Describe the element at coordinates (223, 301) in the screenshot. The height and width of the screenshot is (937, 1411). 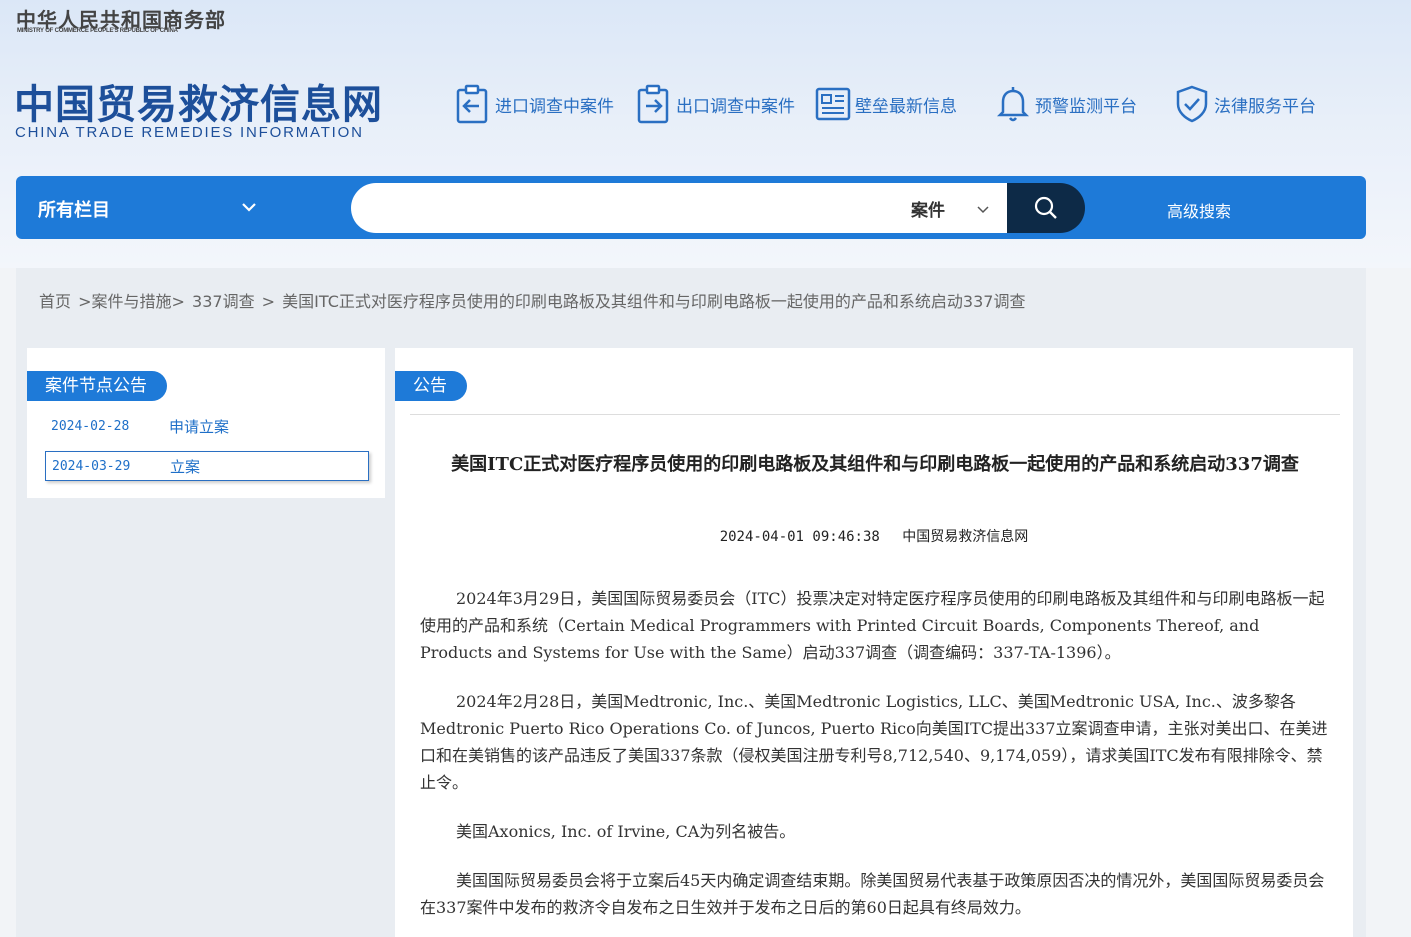
I see `breadcrumb-337: 337调查` at that location.